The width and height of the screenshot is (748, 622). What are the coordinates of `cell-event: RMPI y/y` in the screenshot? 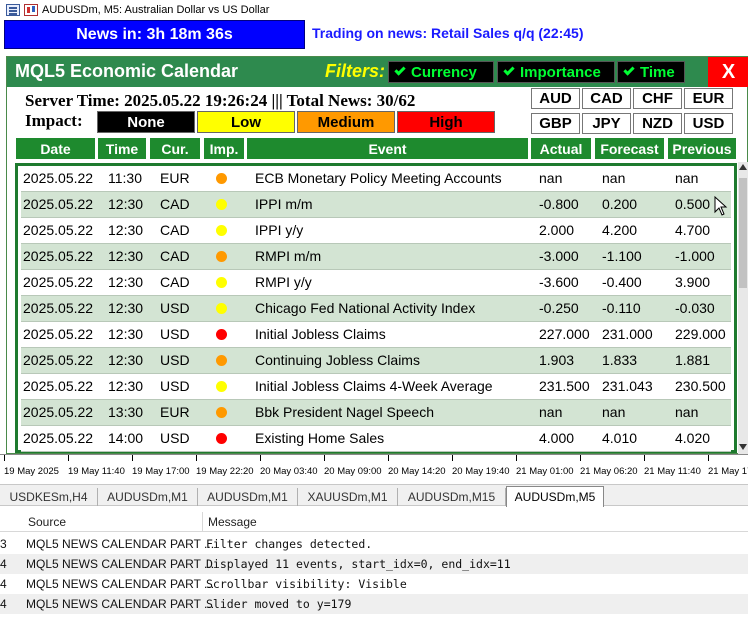 It's located at (283, 282).